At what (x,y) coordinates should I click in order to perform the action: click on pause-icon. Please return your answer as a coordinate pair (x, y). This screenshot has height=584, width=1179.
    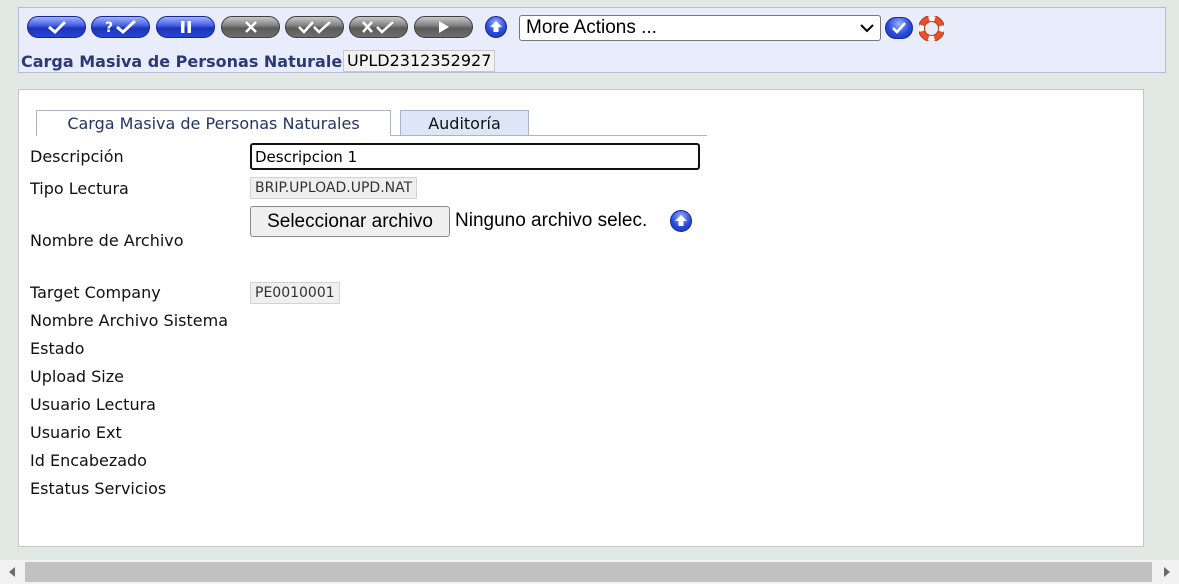
    Looking at the image, I should click on (185, 27).